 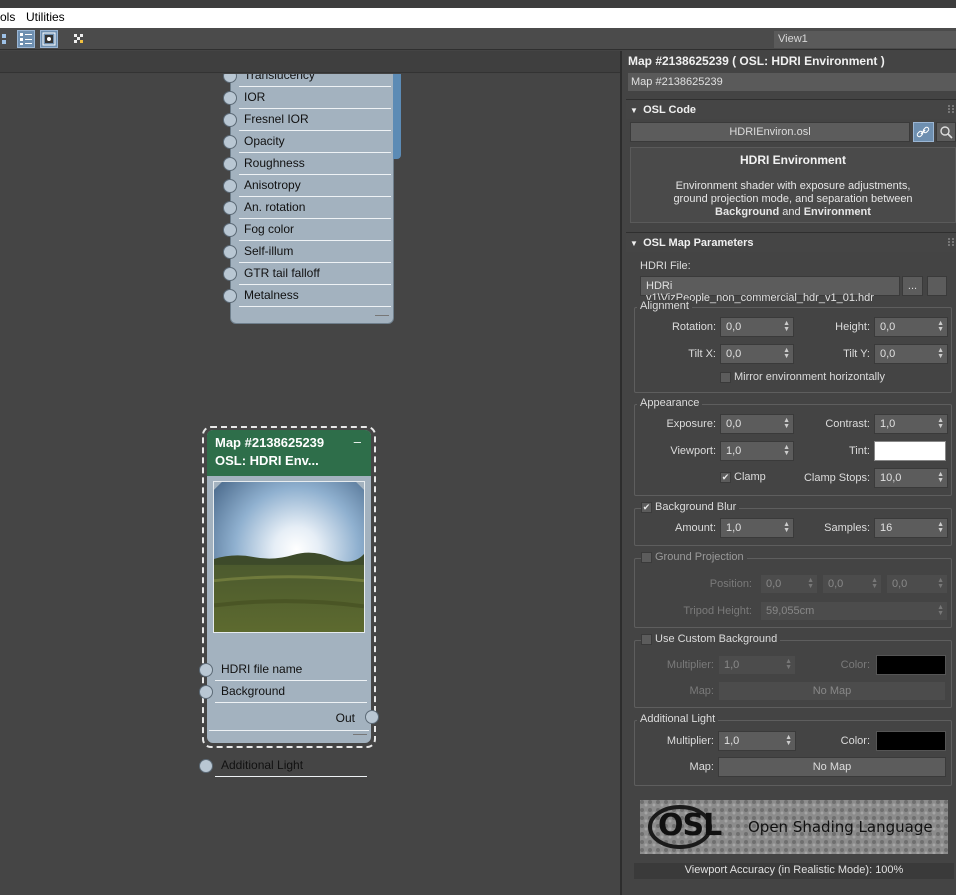 What do you see at coordinates (49, 39) in the screenshot?
I see `show-map-icon` at bounding box center [49, 39].